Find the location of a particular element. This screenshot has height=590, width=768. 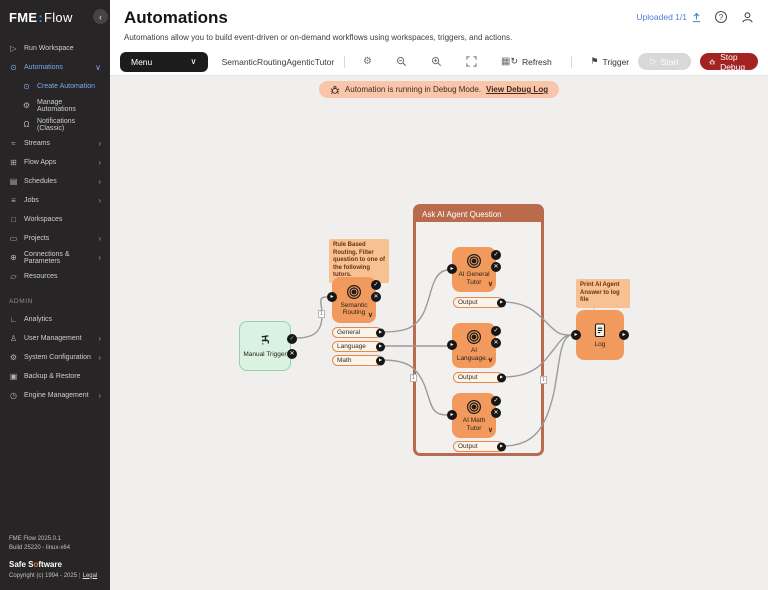

sidebar-item-manage-automations: Manage Automations is located at coordinates (55, 105).